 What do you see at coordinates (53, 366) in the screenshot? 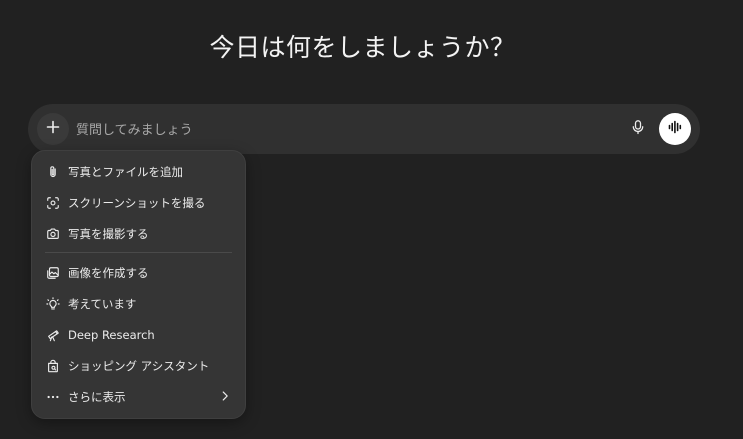
I see `shopping-bag-icon` at bounding box center [53, 366].